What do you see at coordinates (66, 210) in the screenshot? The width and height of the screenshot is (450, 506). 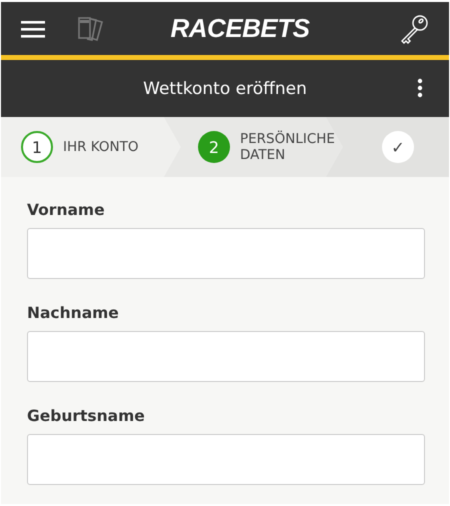 I see `field-label: Vorname` at bounding box center [66, 210].